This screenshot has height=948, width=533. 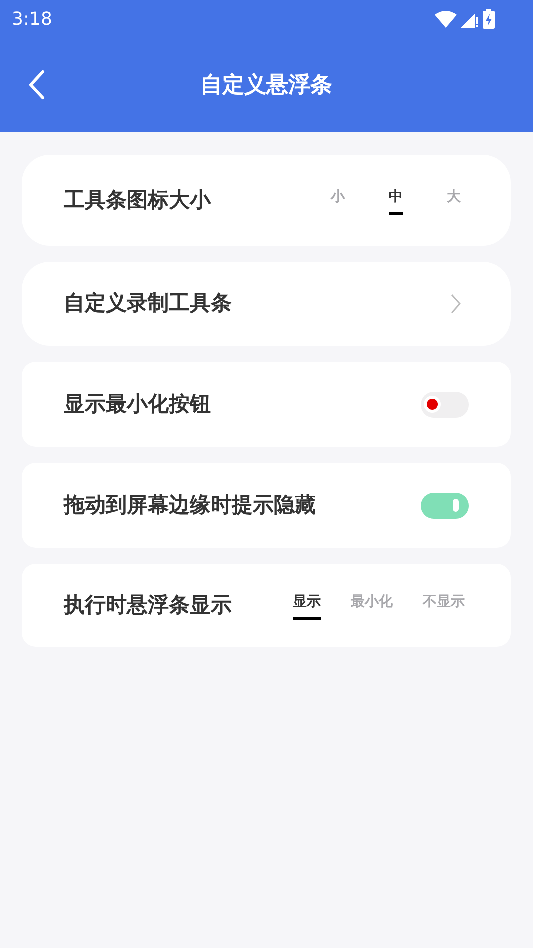 I want to click on option-tab: 最小化, so click(x=372, y=606).